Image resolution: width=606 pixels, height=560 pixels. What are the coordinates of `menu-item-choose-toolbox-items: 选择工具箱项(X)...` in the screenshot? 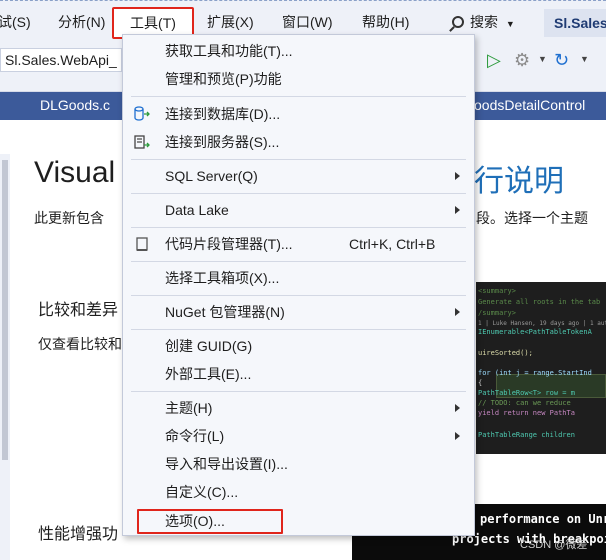 It's located at (298, 278).